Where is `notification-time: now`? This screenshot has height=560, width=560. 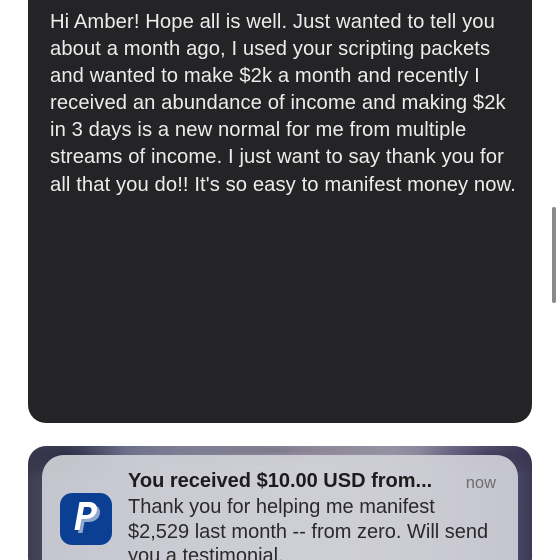
notification-time: now is located at coordinates (480, 483).